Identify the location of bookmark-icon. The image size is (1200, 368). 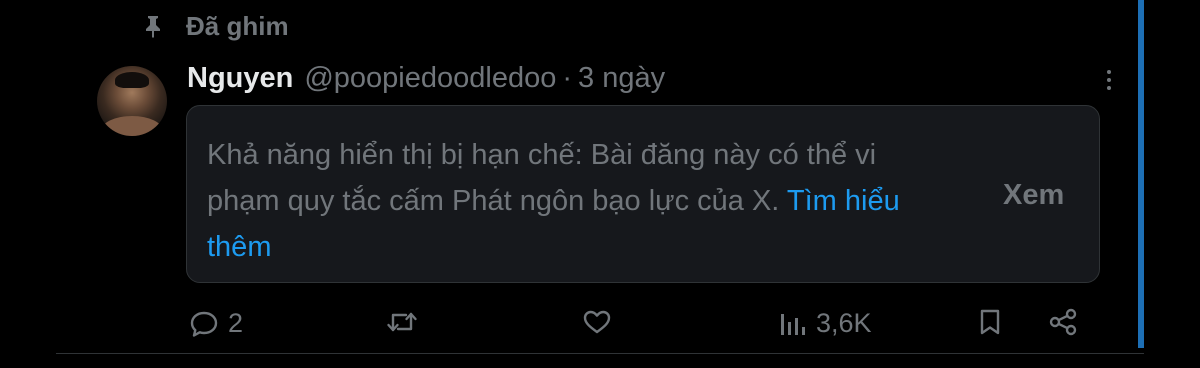
(990, 322).